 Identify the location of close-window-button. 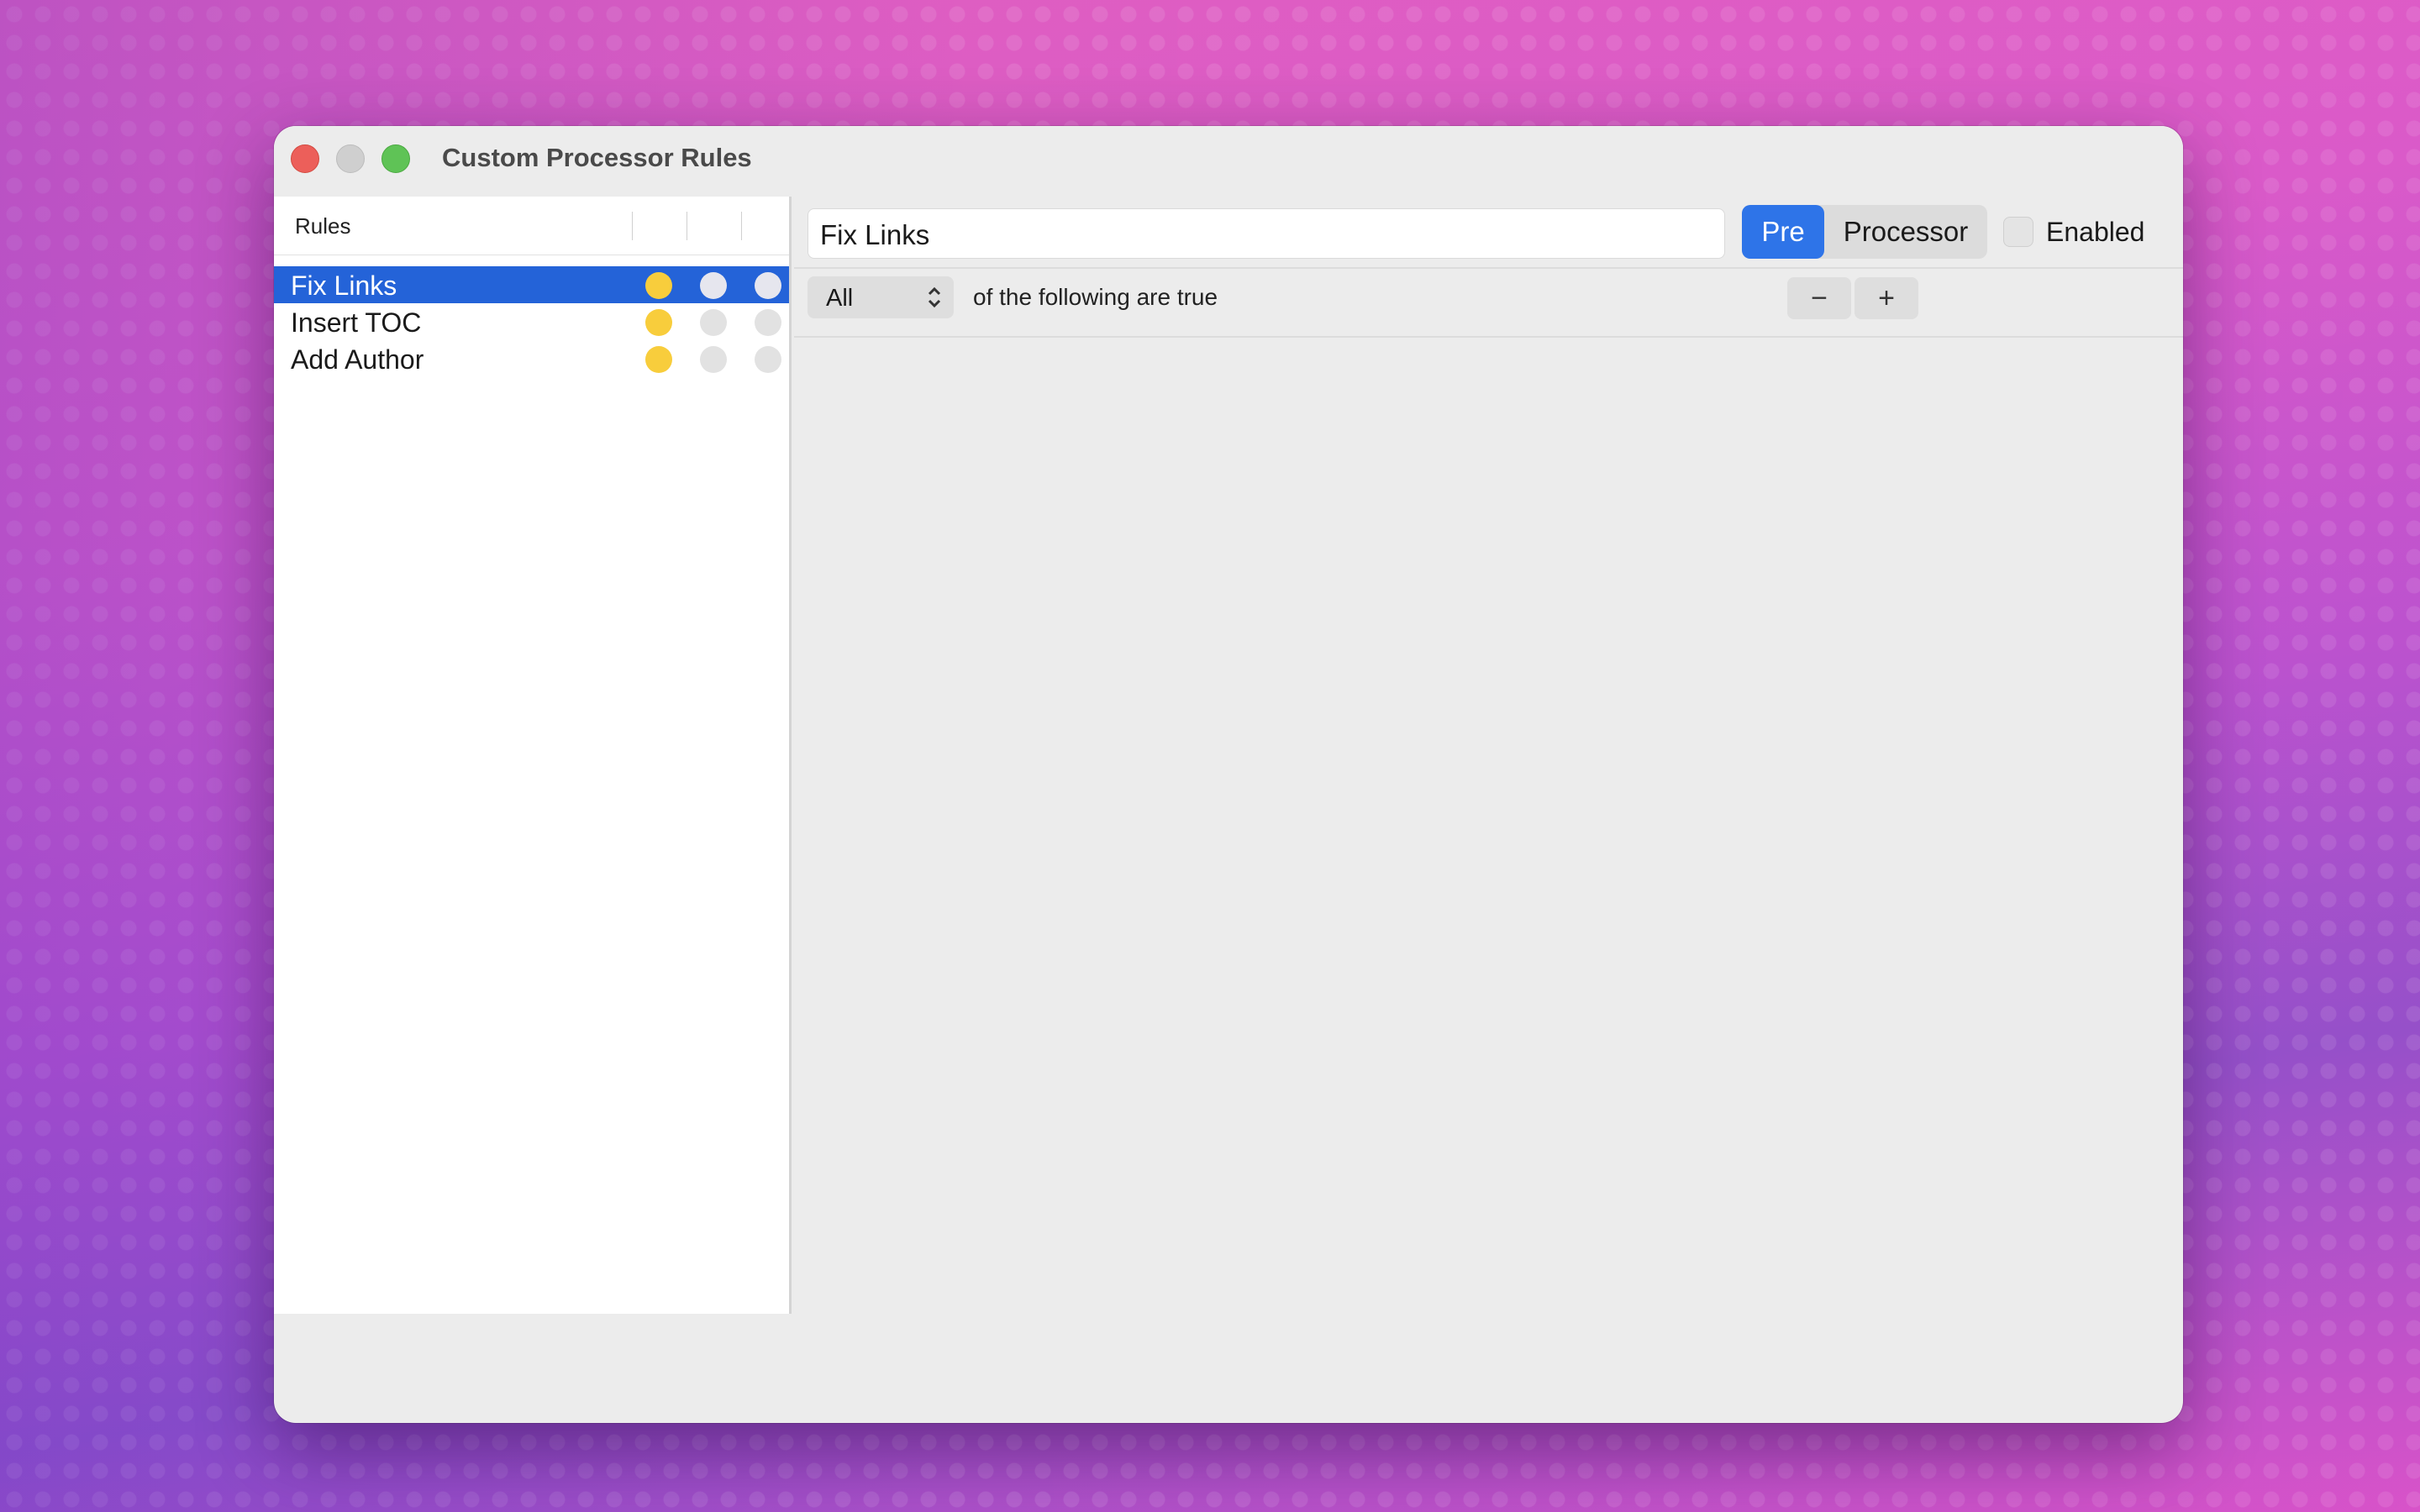
(305, 158).